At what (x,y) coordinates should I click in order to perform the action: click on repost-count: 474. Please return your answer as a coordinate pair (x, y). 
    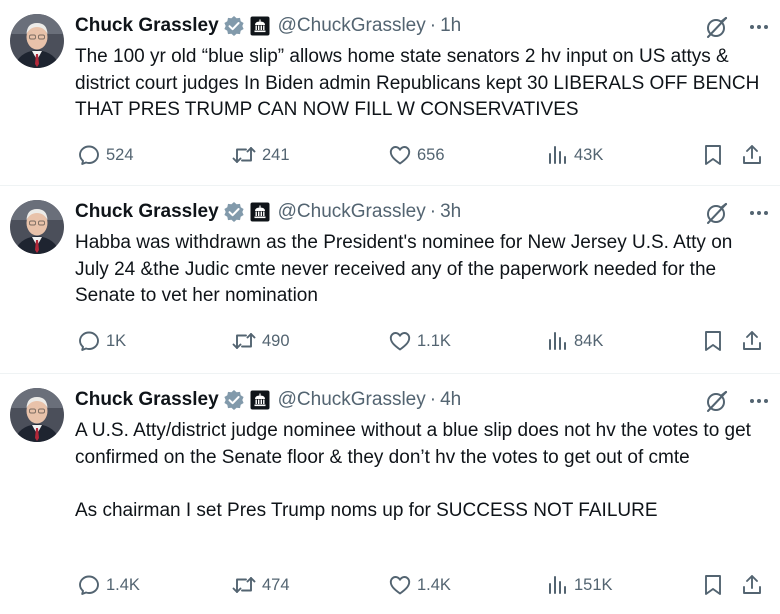
    Looking at the image, I should click on (276, 584).